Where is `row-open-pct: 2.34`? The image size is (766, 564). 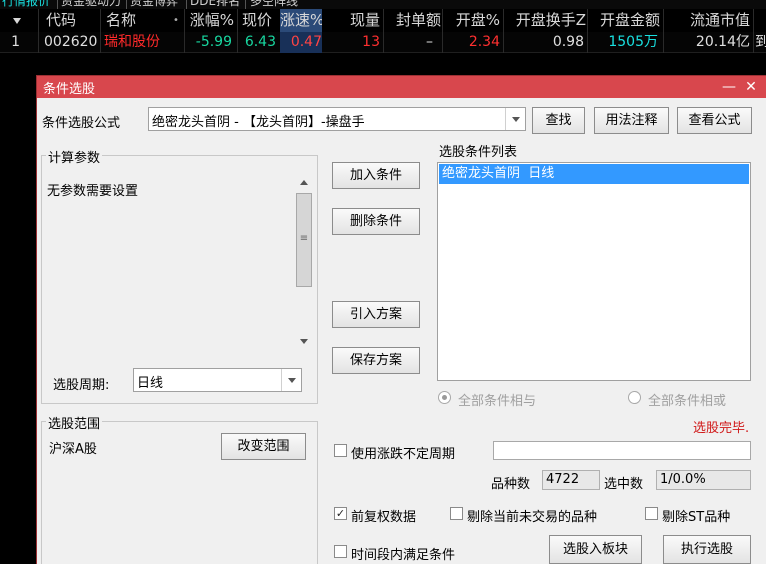
row-open-pct: 2.34 is located at coordinates (484, 42).